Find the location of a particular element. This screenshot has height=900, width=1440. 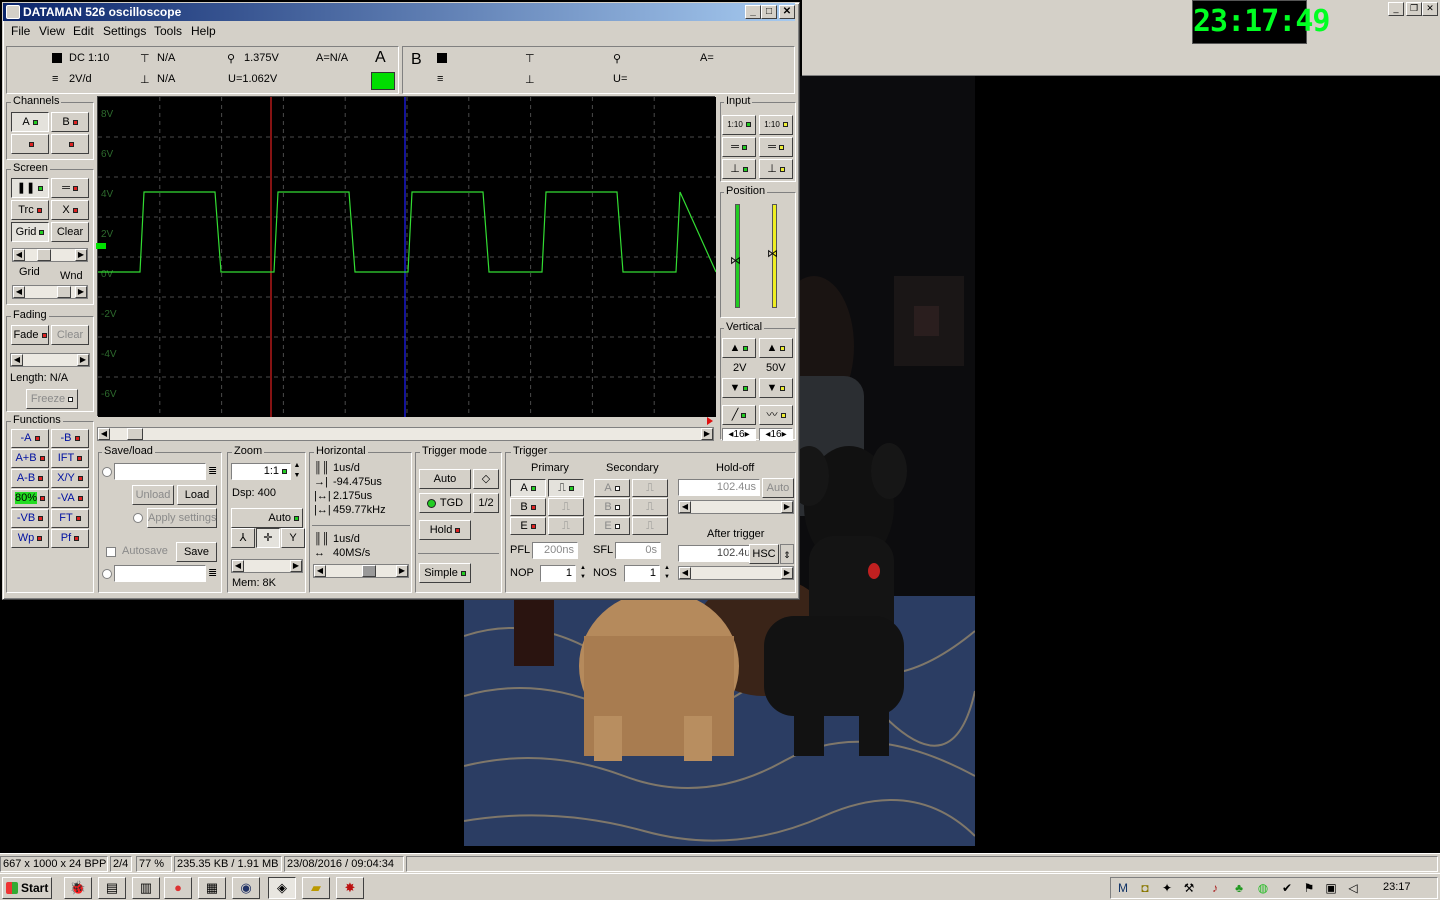

freeze-button: Freeze is located at coordinates (52, 399).